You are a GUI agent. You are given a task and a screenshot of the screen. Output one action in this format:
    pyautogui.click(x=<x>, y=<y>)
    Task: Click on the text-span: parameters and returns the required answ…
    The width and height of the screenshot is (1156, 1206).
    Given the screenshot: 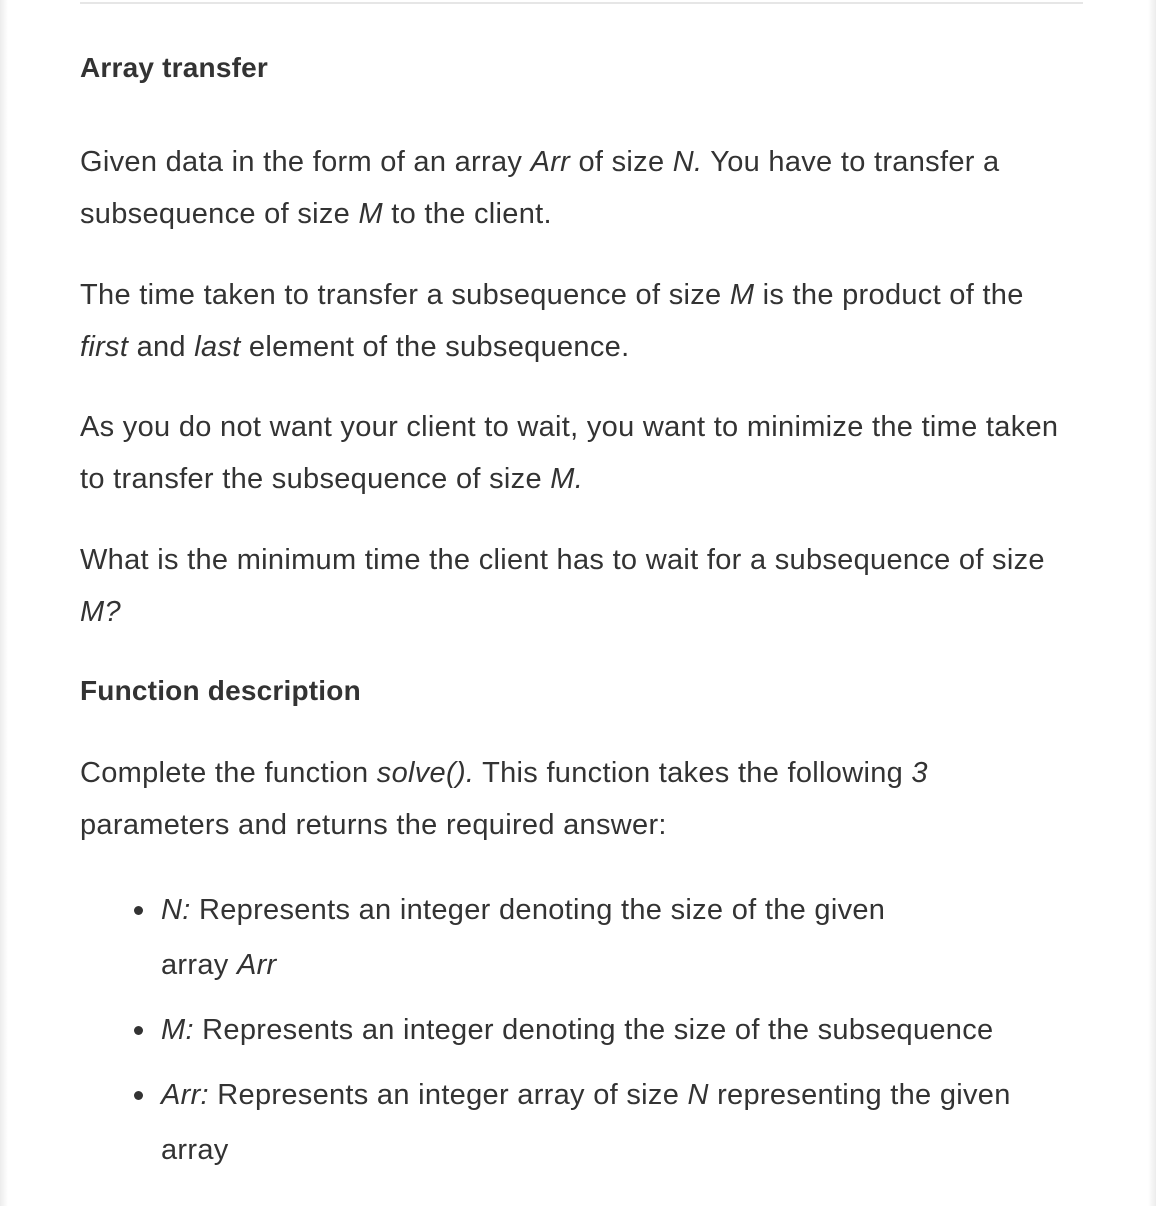 What is the action you would take?
    pyautogui.click(x=373, y=824)
    